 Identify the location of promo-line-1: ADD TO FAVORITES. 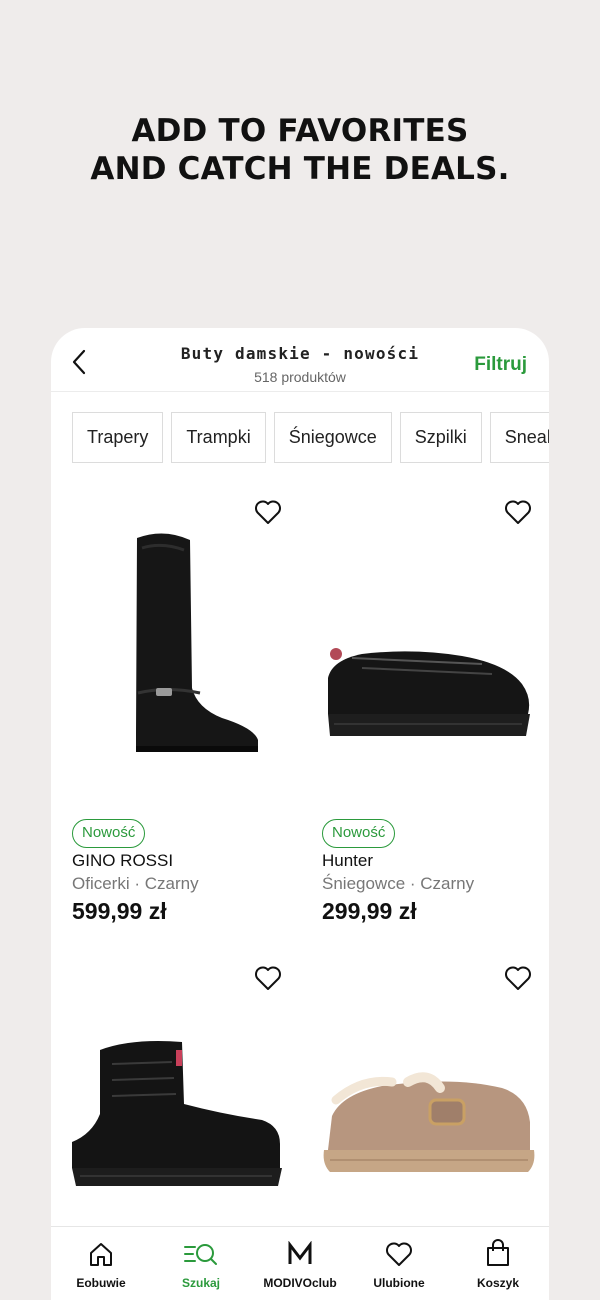
(300, 131).